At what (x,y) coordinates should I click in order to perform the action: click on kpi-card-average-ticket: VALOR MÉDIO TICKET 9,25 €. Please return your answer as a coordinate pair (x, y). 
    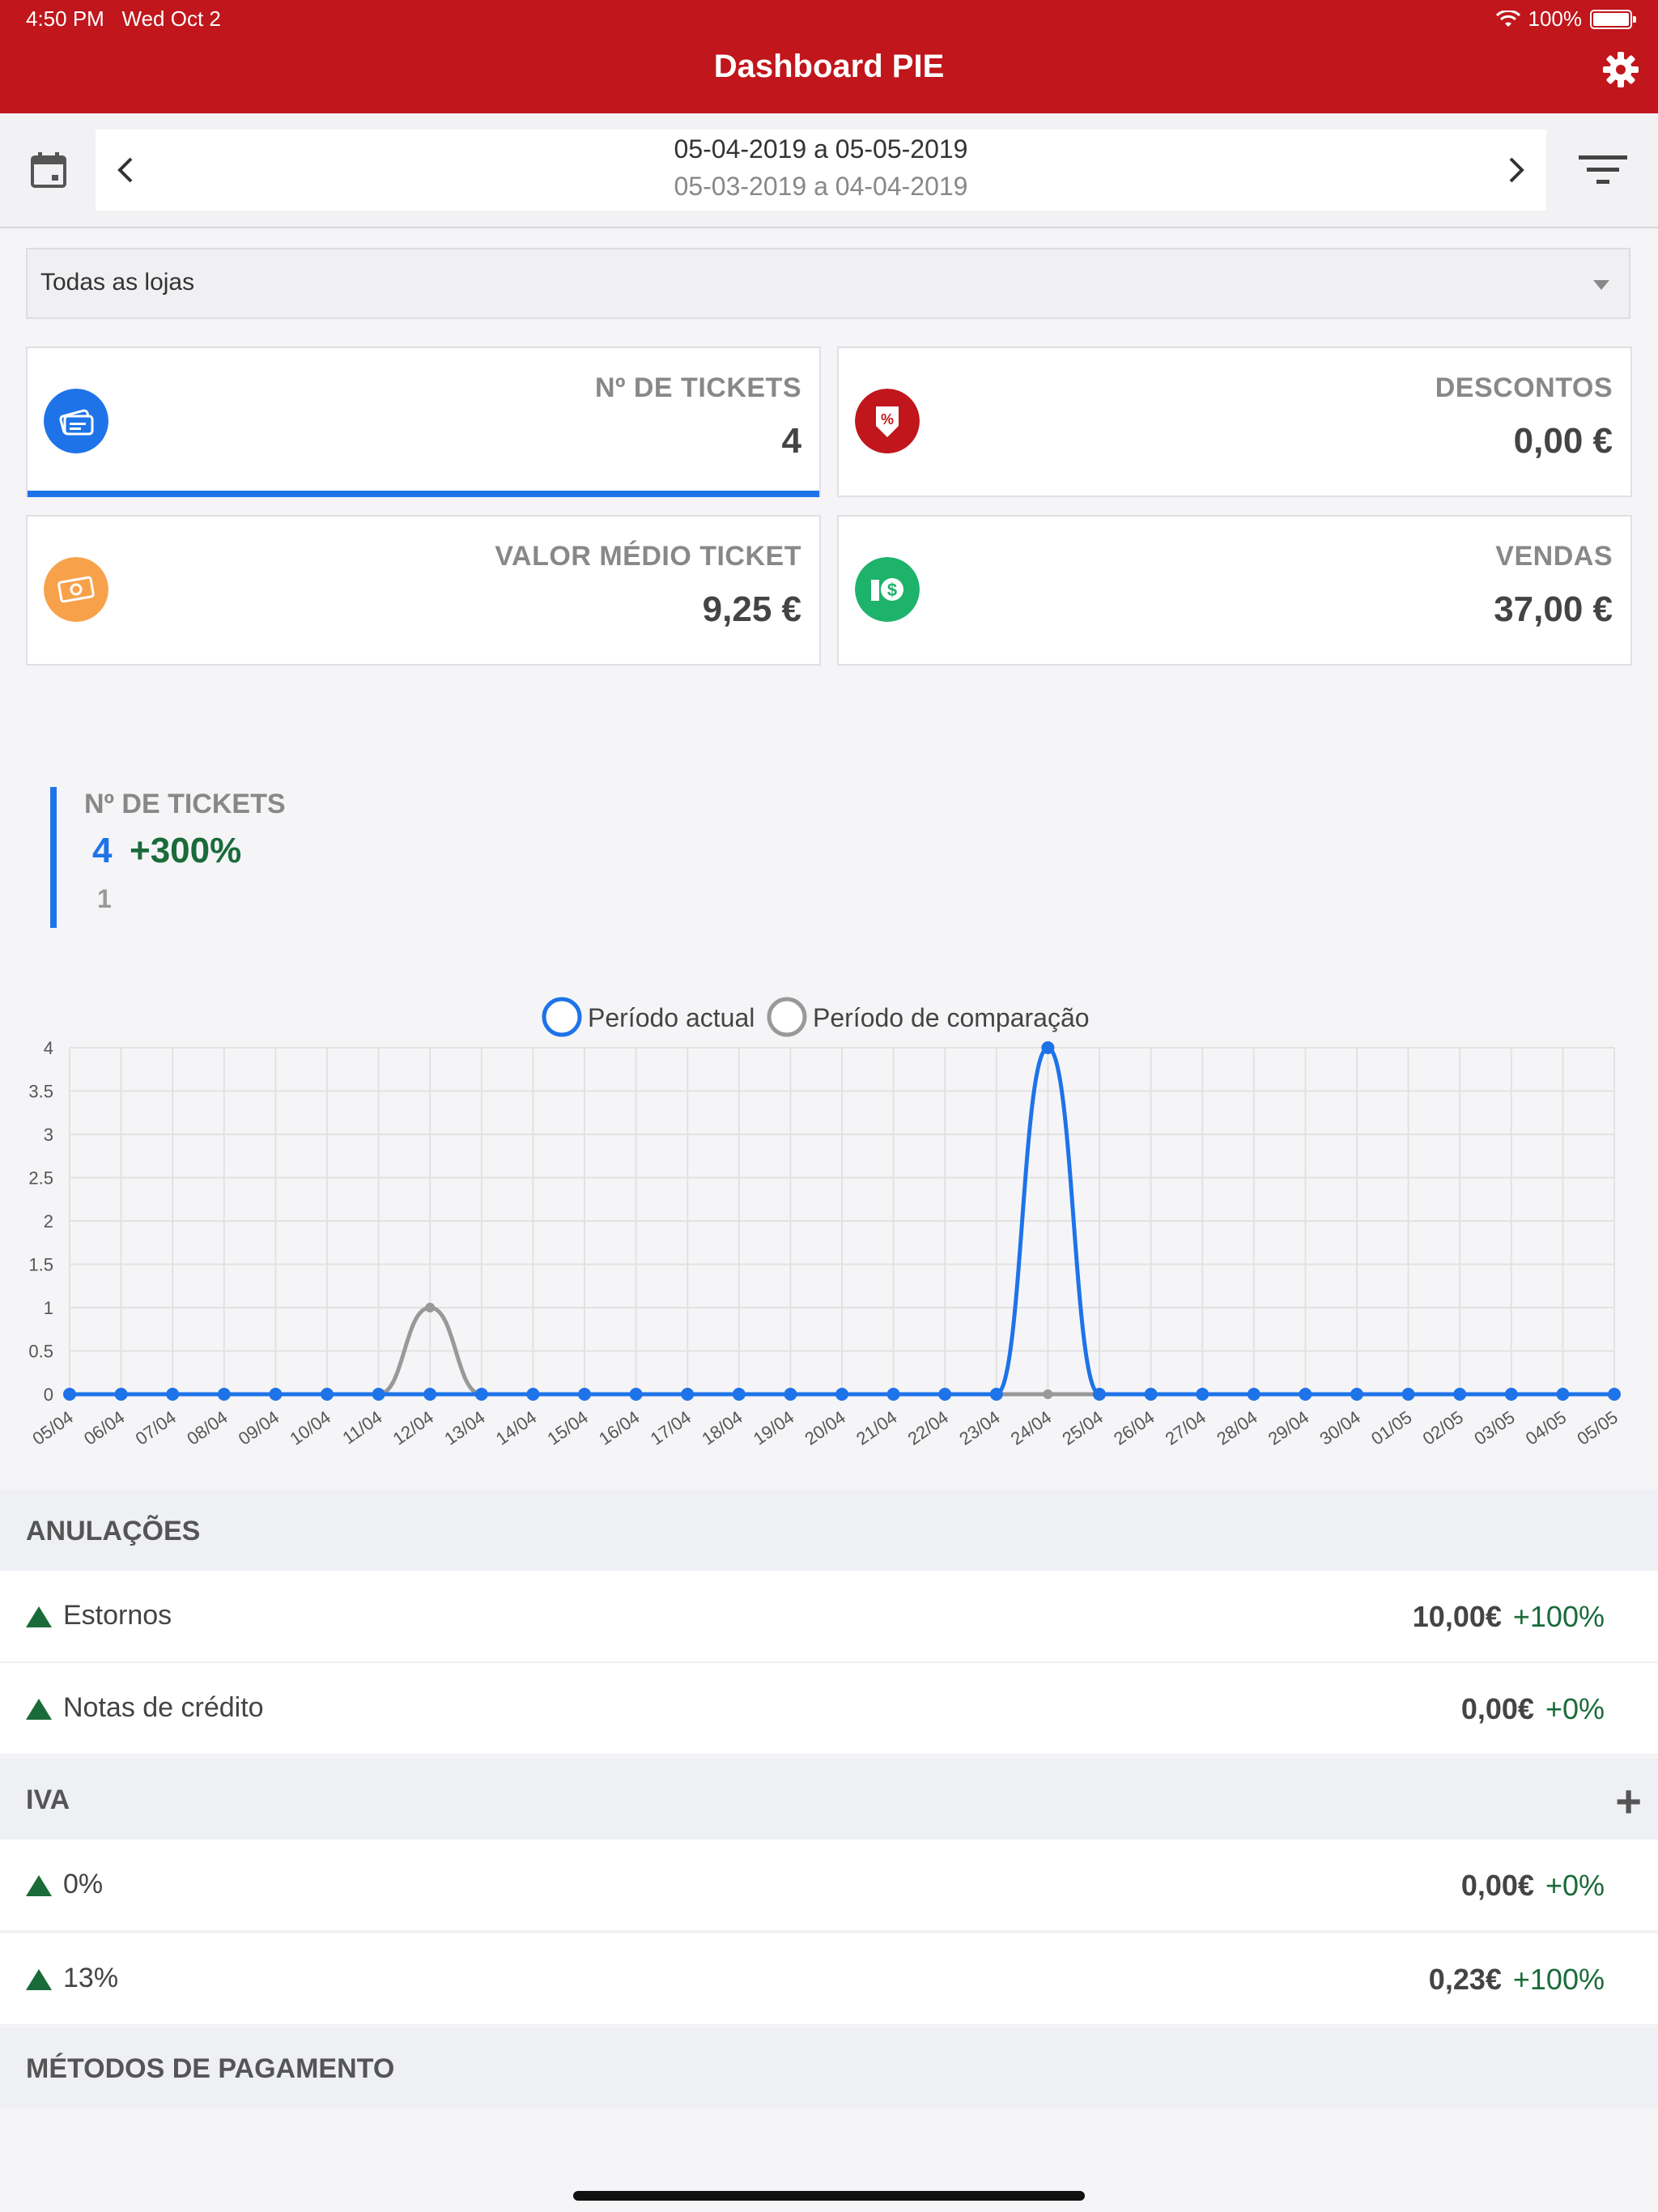
    Looking at the image, I should click on (423, 590).